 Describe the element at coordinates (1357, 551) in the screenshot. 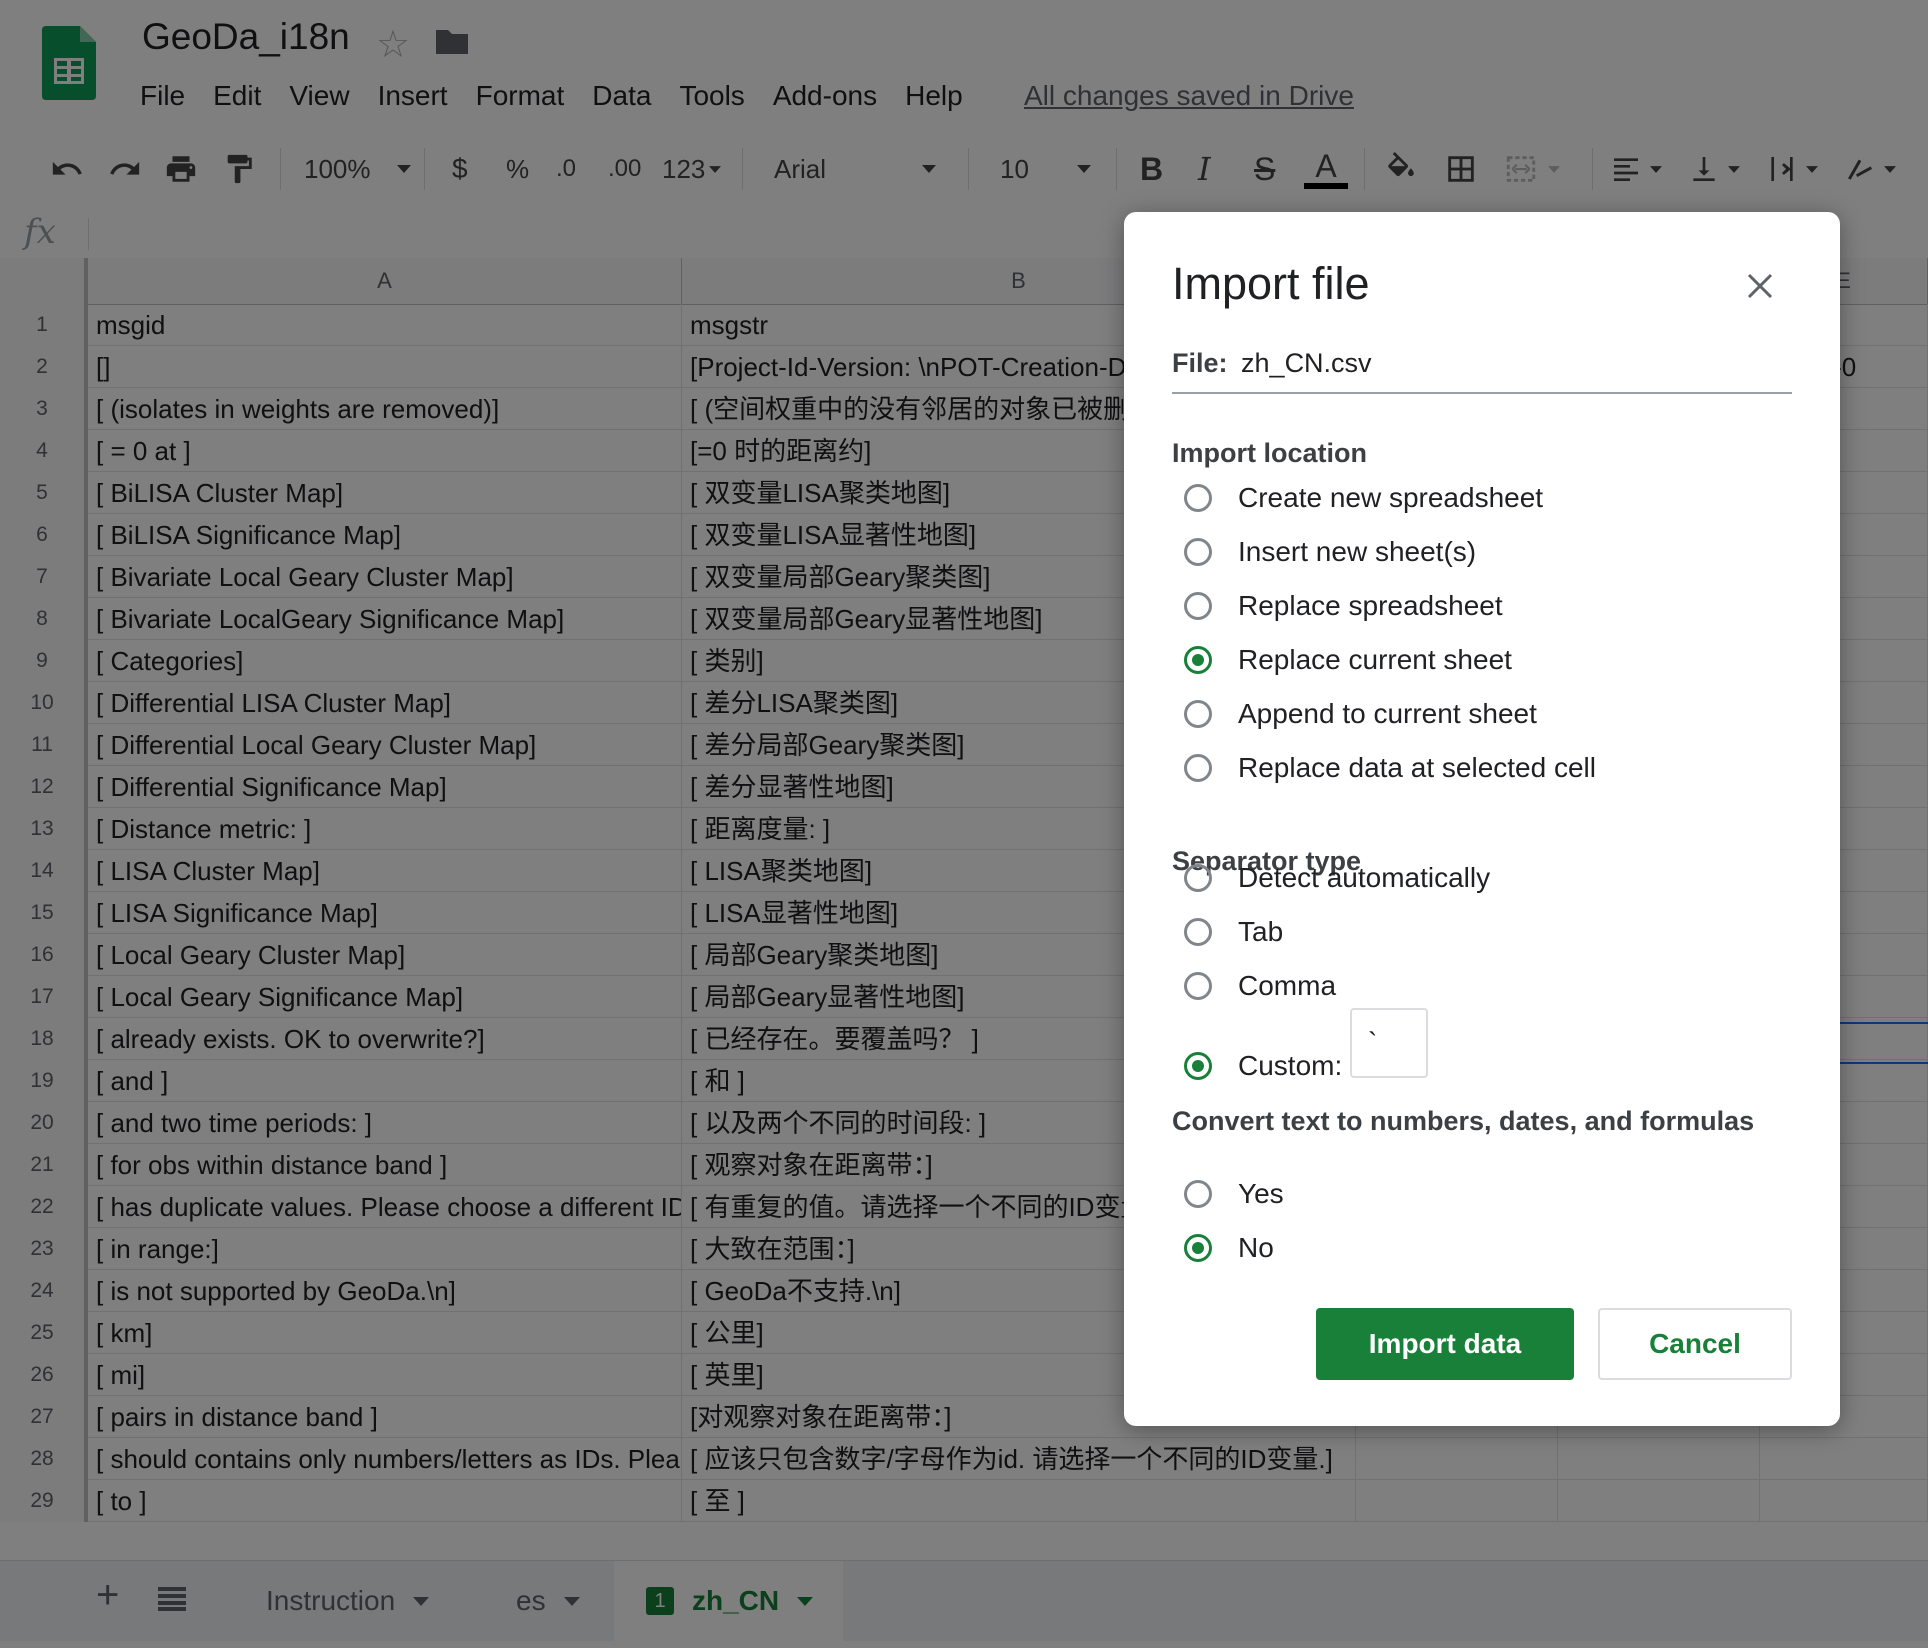

I see `import-location-option-label: Insert new sheet(s)` at that location.